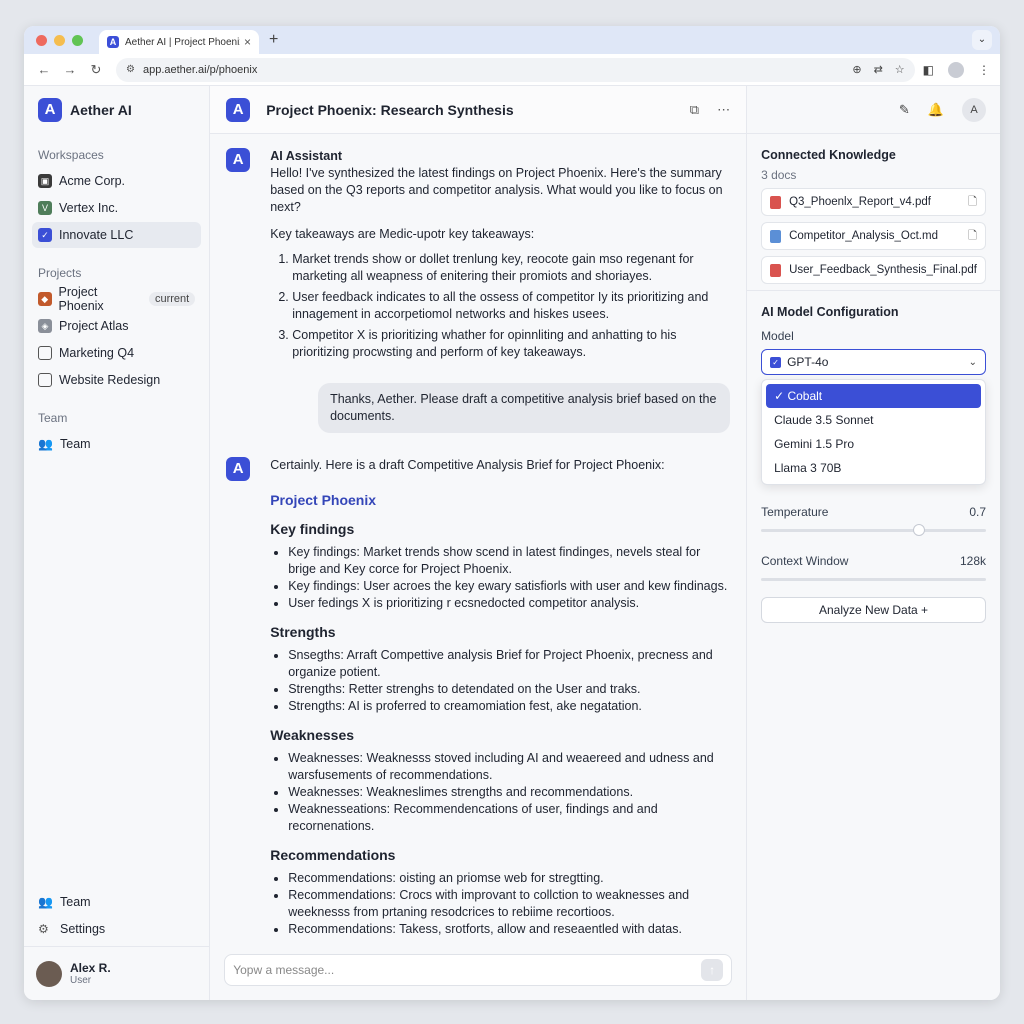 This screenshot has height=1024, width=1024. What do you see at coordinates (873, 420) in the screenshot?
I see `model-option-claude: Claude 3.5 Sonnet` at bounding box center [873, 420].